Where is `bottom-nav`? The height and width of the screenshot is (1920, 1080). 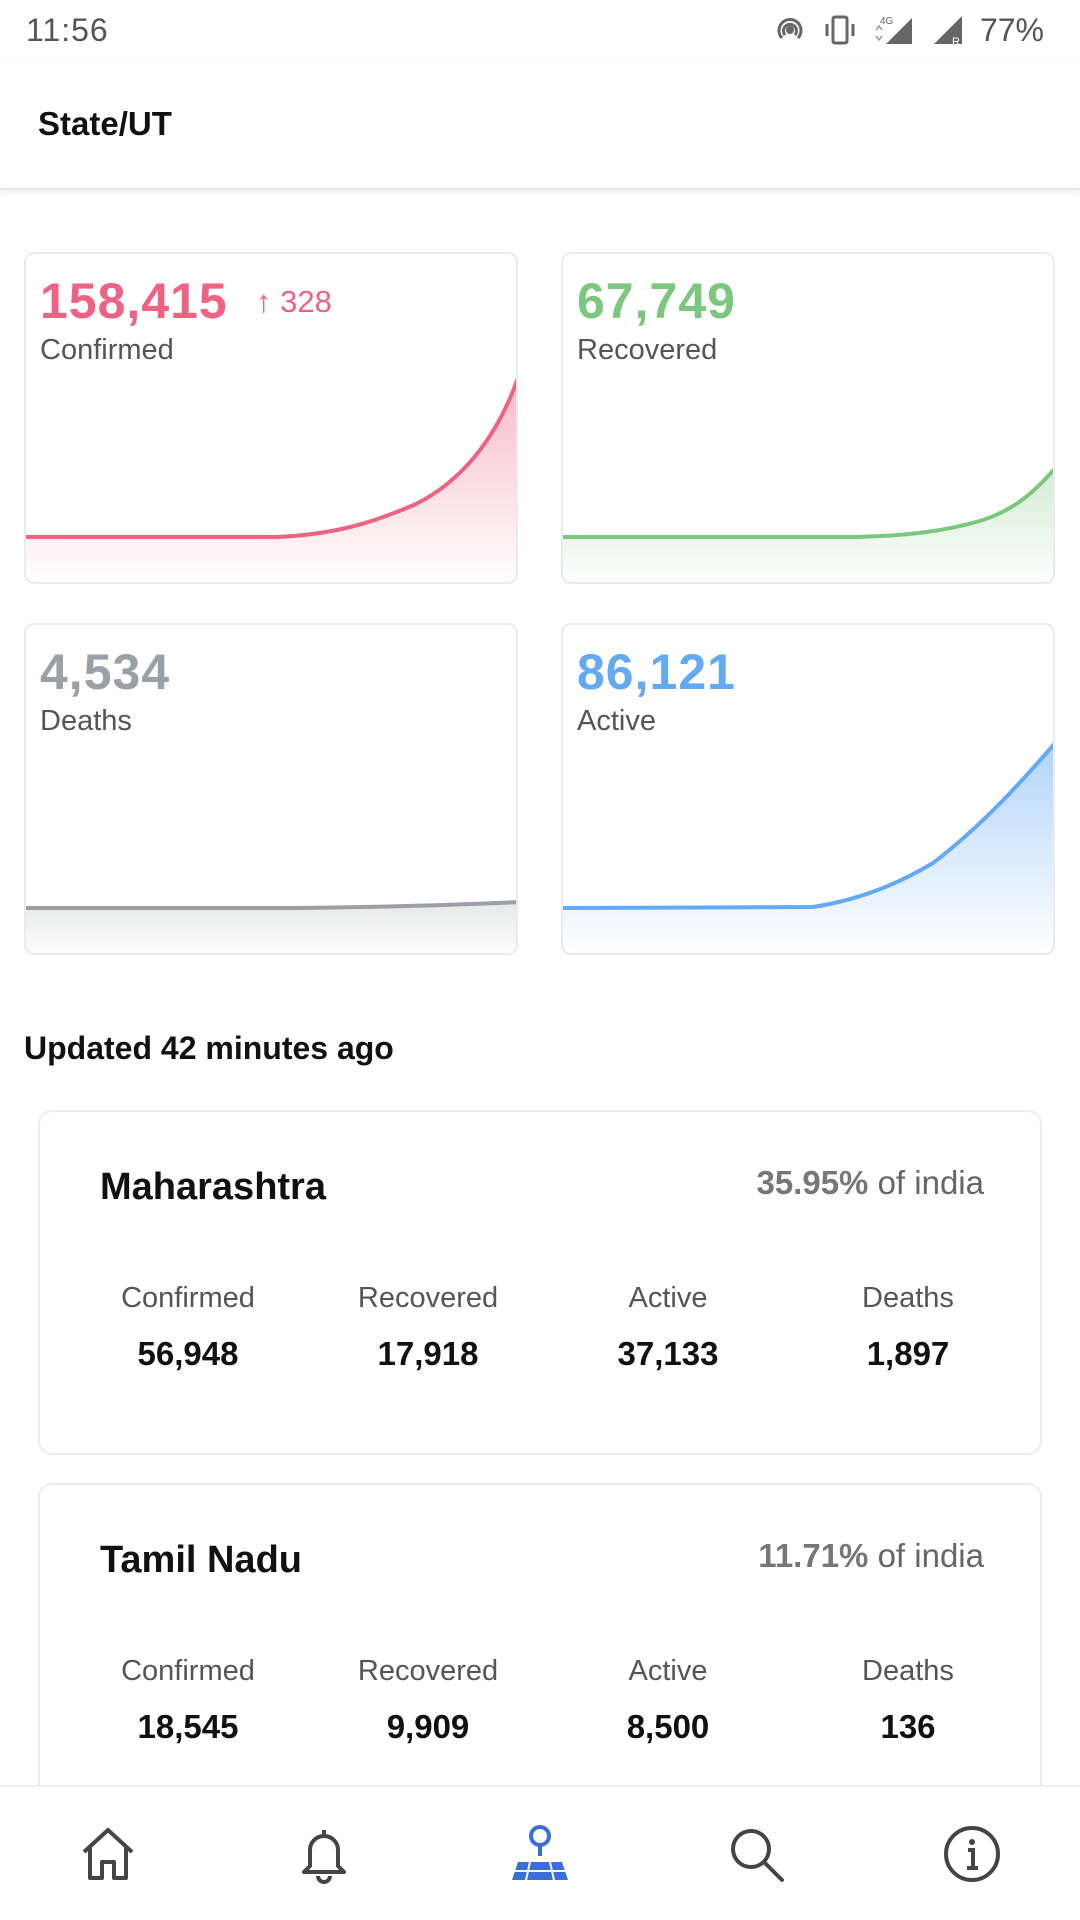
bottom-nav is located at coordinates (540, 1852).